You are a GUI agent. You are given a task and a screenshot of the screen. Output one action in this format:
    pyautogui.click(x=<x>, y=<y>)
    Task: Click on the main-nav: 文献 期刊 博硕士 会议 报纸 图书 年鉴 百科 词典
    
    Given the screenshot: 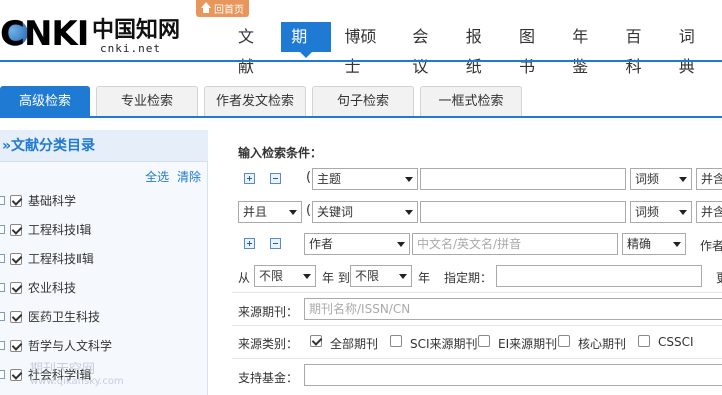 What is the action you would take?
    pyautogui.click(x=475, y=49)
    